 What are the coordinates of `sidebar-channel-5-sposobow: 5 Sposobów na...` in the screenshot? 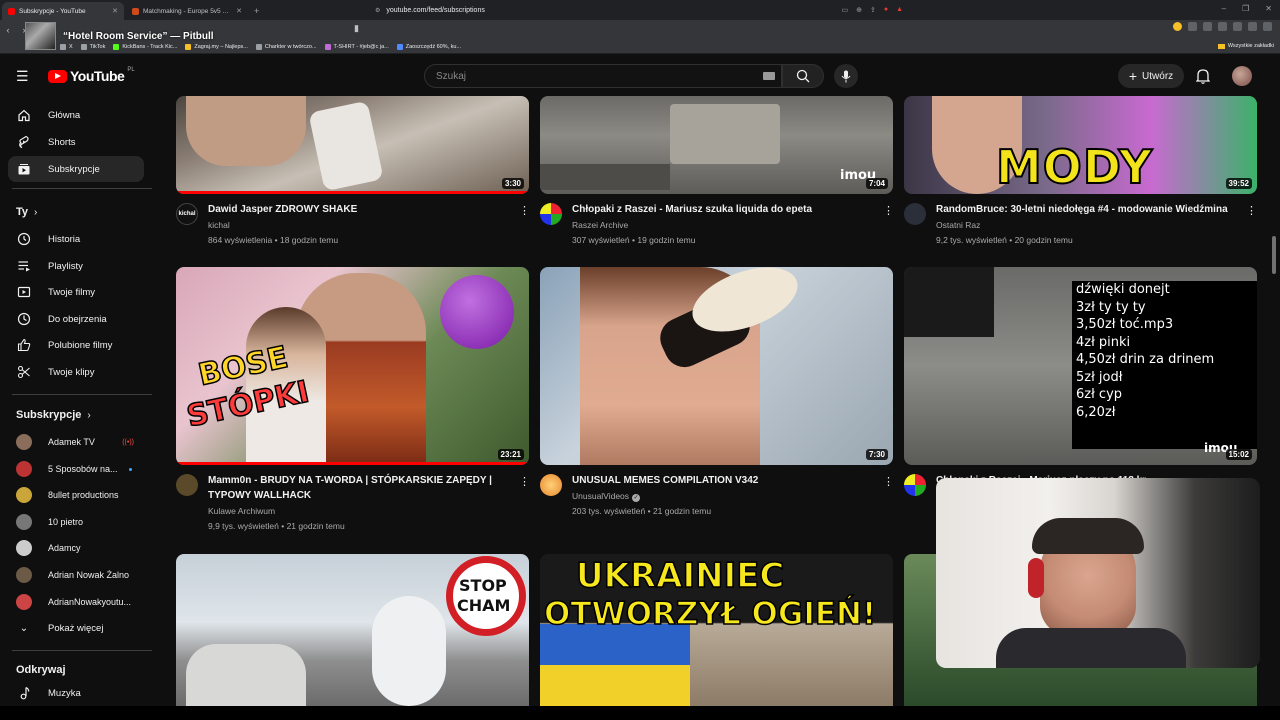 It's located at (76, 469).